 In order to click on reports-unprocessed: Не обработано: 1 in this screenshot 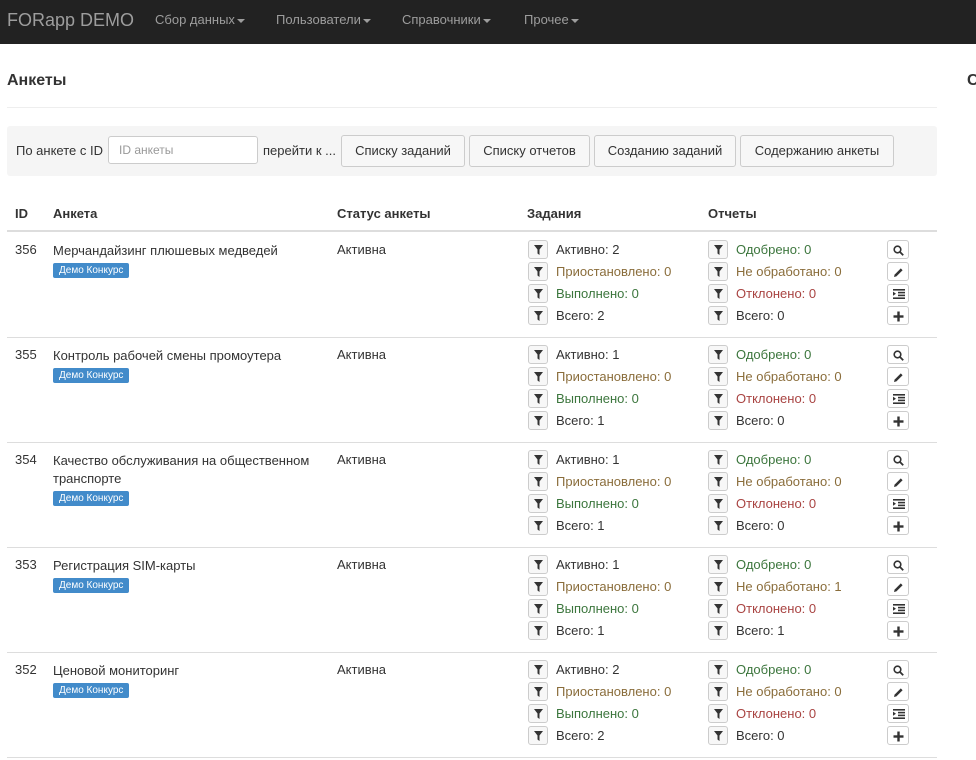, I will do `click(789, 586)`.